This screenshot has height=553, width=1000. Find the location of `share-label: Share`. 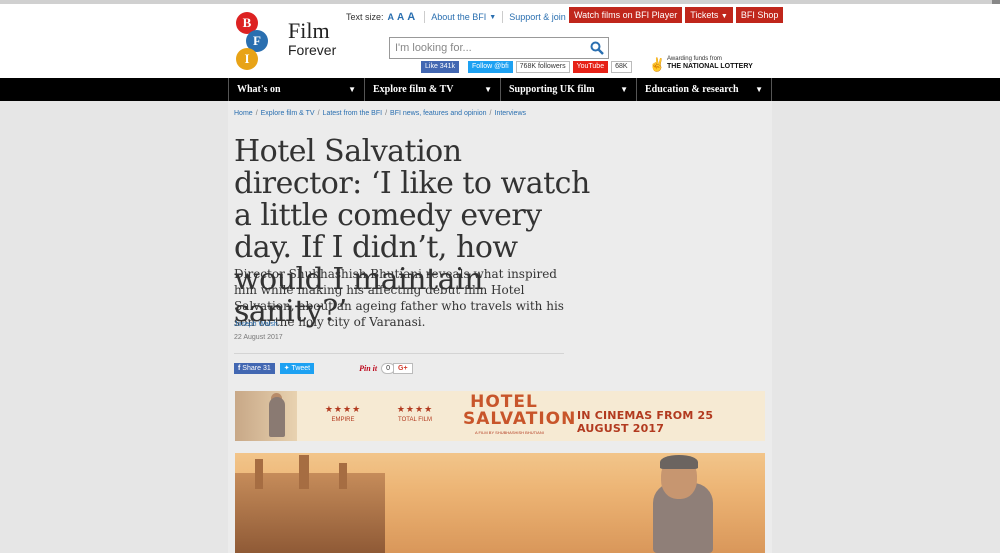

share-label: Share is located at coordinates (251, 368).